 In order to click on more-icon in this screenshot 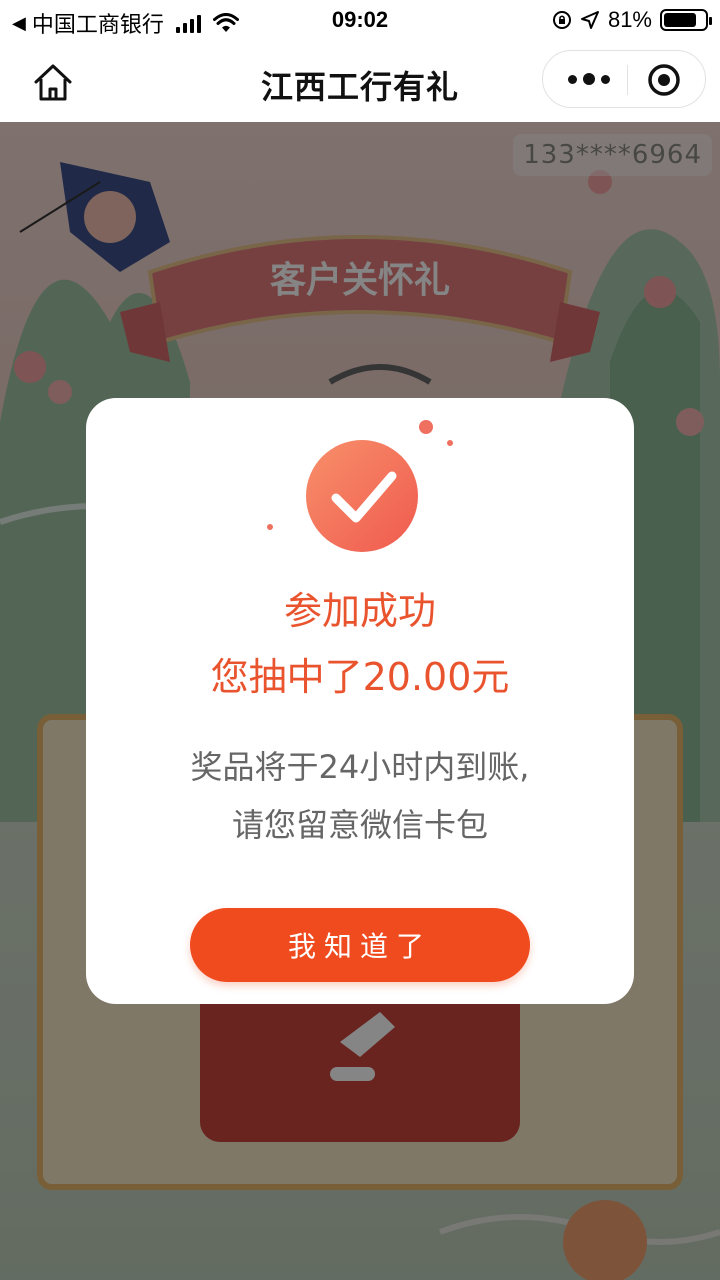, I will do `click(589, 79)`.